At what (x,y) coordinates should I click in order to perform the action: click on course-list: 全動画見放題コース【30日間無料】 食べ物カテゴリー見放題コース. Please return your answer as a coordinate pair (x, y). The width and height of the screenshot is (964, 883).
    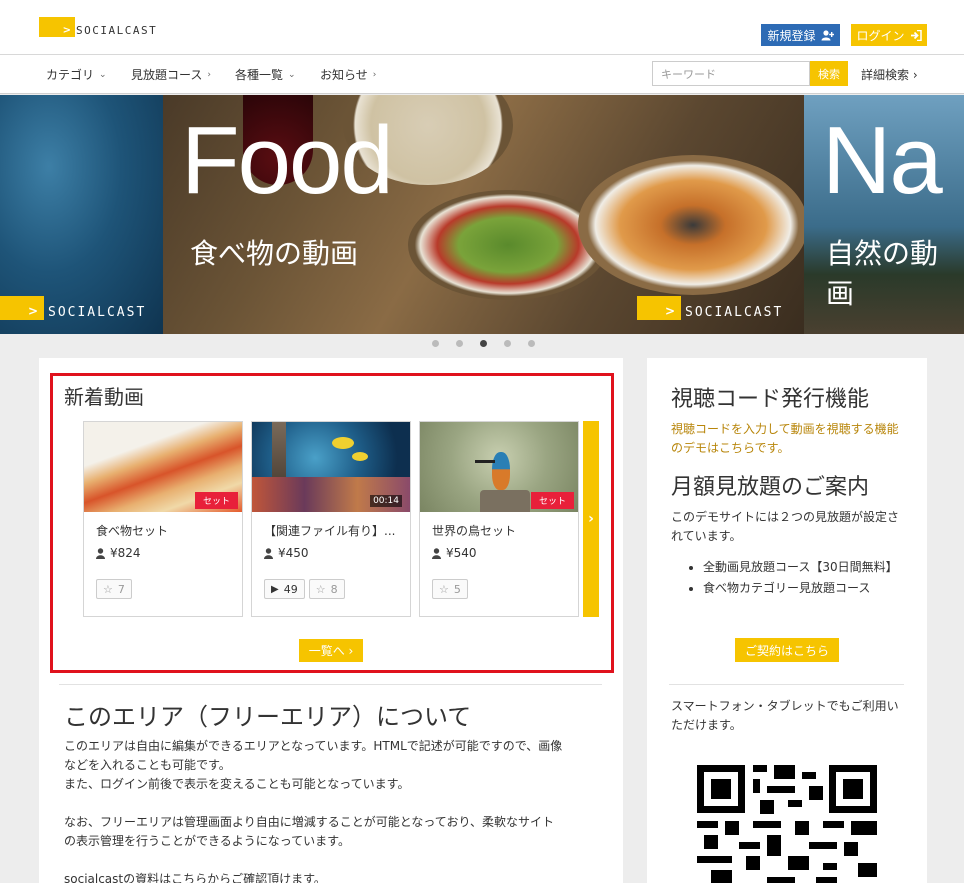
    Looking at the image, I should click on (803, 579).